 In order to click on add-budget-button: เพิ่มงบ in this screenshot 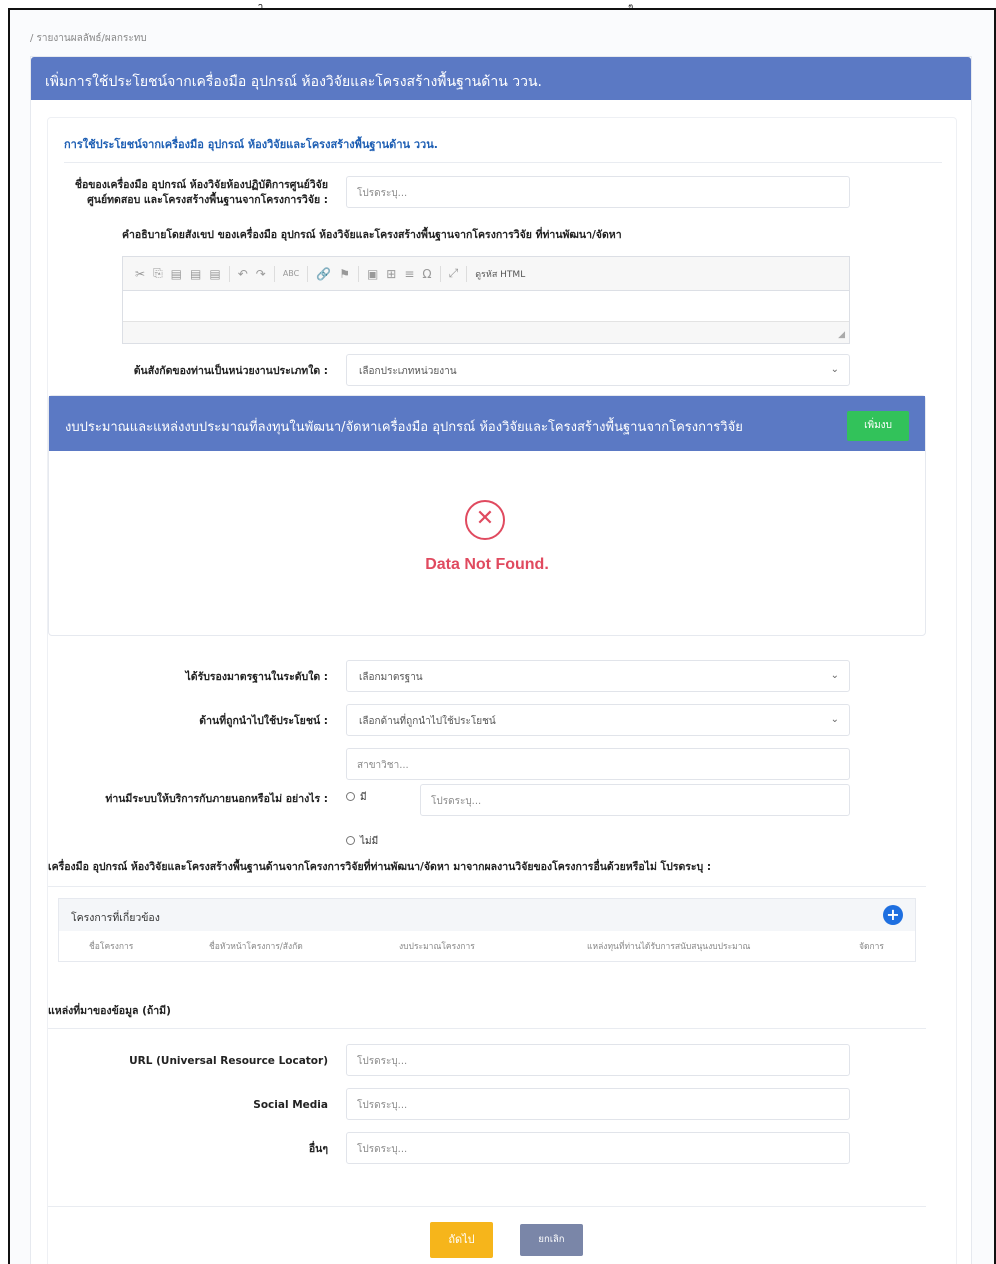, I will do `click(878, 426)`.